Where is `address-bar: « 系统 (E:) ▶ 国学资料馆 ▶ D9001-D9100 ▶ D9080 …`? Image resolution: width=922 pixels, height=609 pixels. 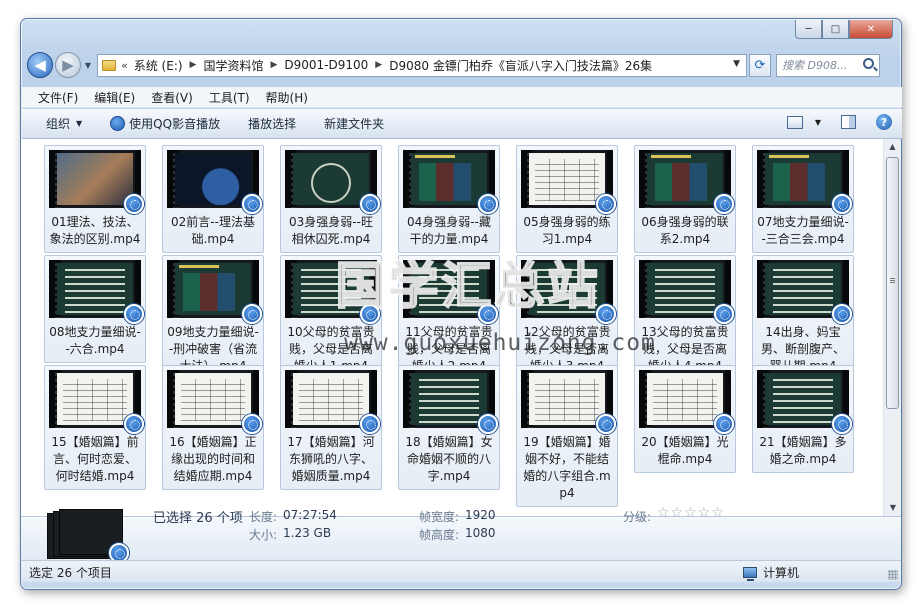
address-bar: « 系统 (E:) ▶ 国学资料馆 ▶ D9001-D9100 ▶ D9080 … is located at coordinates (422, 65).